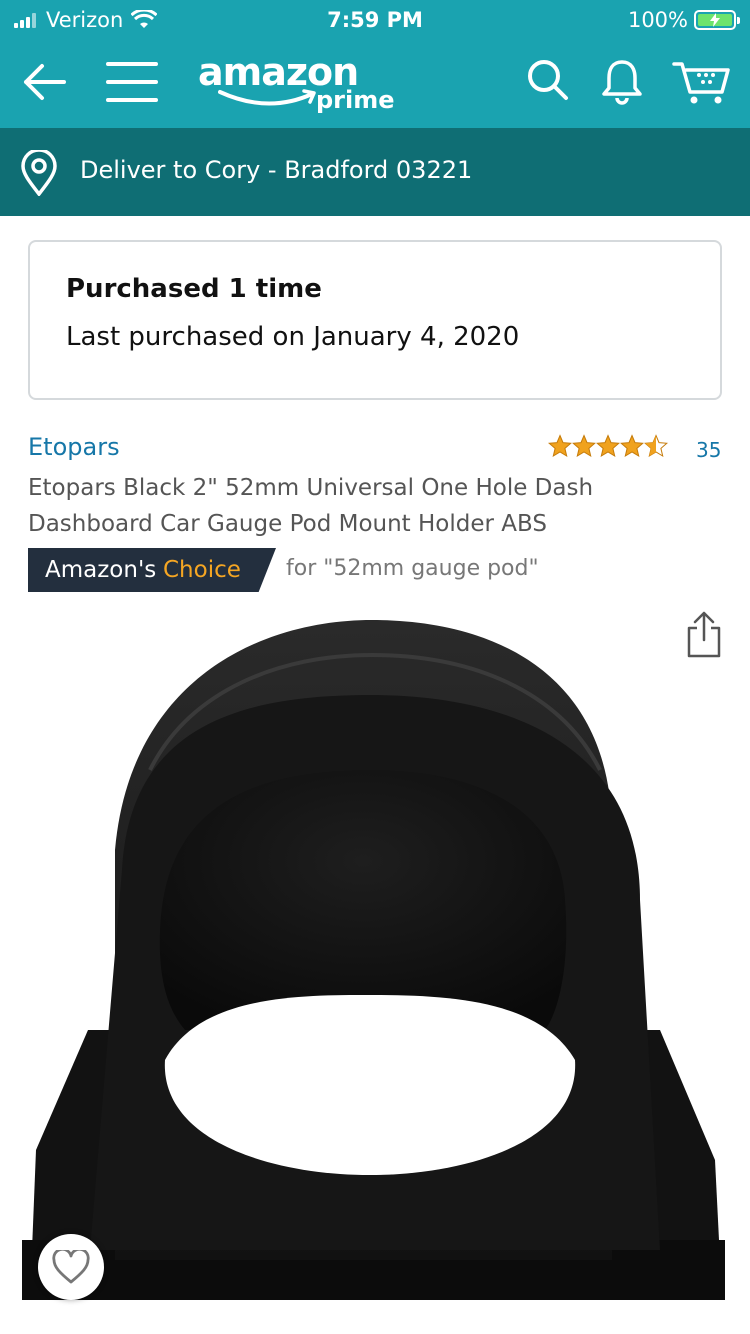  I want to click on purchase-count: Purchased 1 time, so click(194, 289).